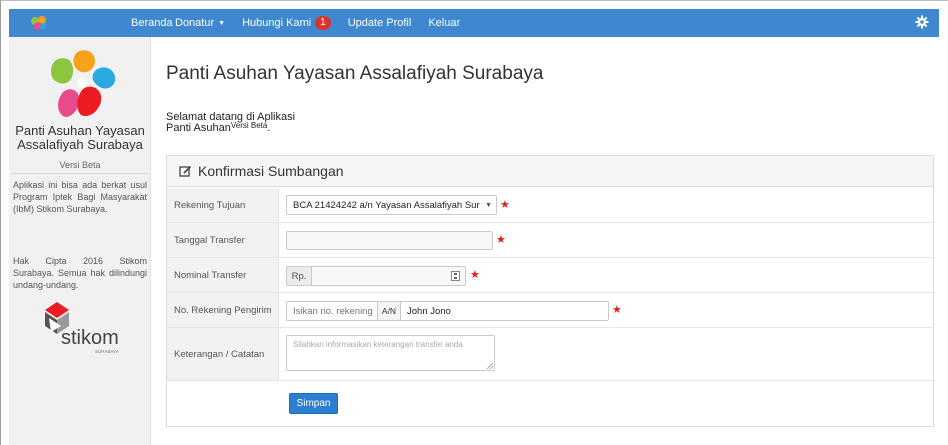 The height and width of the screenshot is (445, 948). What do you see at coordinates (223, 310) in the screenshot?
I see `label-rekening-pengirim: No. Rekening Pengirim` at bounding box center [223, 310].